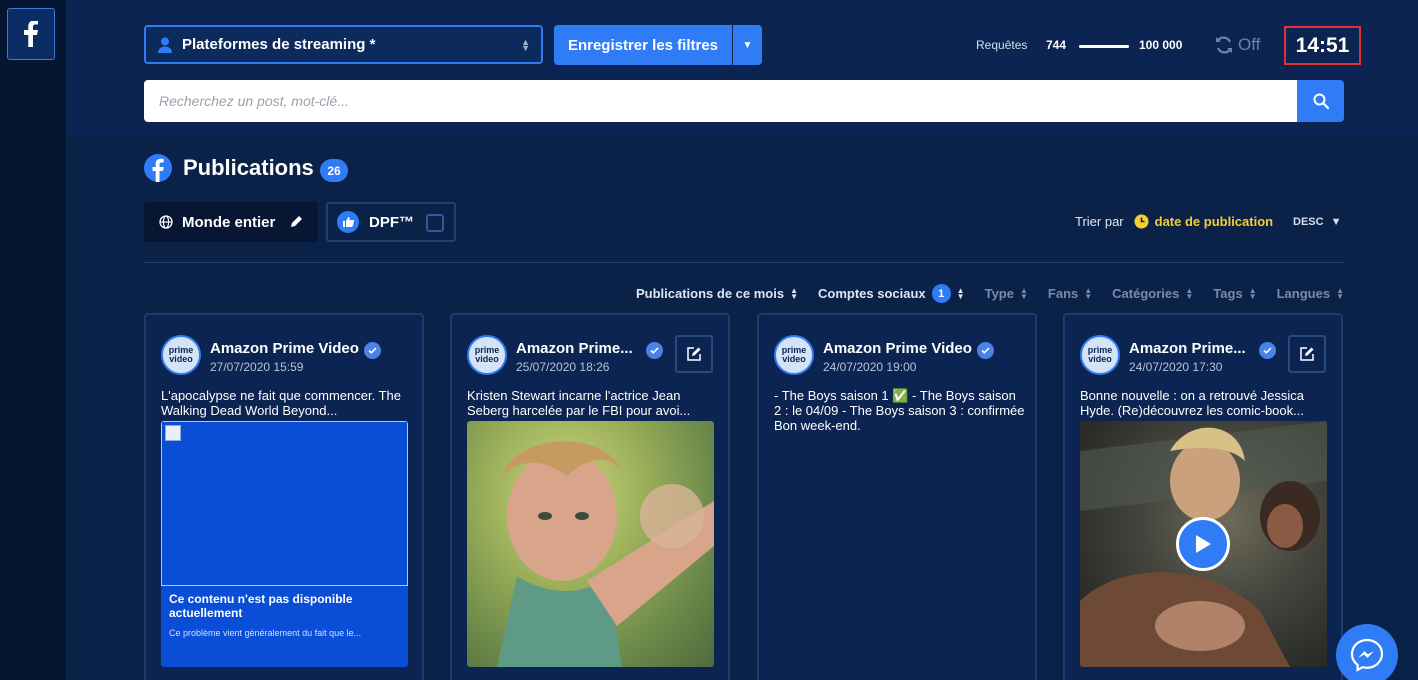 The height and width of the screenshot is (680, 1418). What do you see at coordinates (1141, 221) in the screenshot?
I see `clock-icon` at bounding box center [1141, 221].